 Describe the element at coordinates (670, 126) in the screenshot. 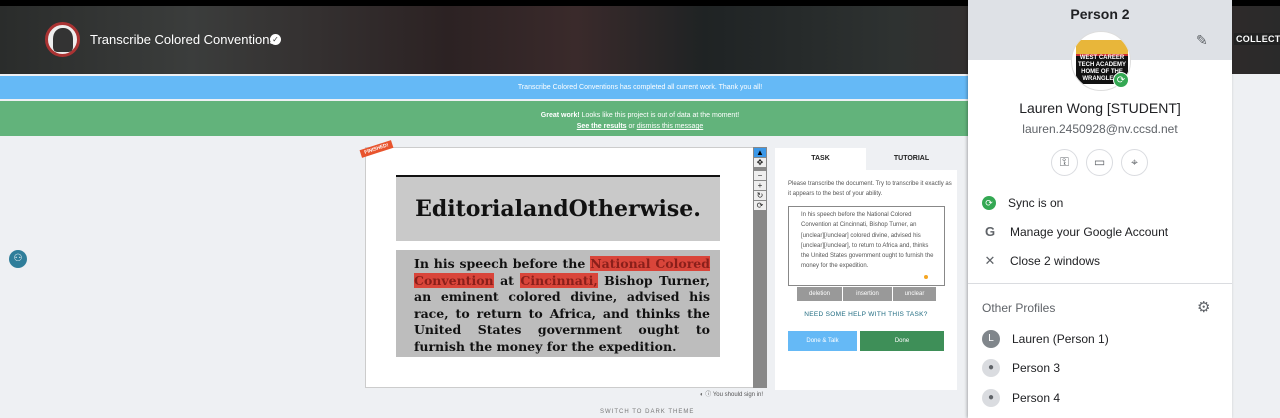

I see `dismiss-link: dismiss this message` at that location.